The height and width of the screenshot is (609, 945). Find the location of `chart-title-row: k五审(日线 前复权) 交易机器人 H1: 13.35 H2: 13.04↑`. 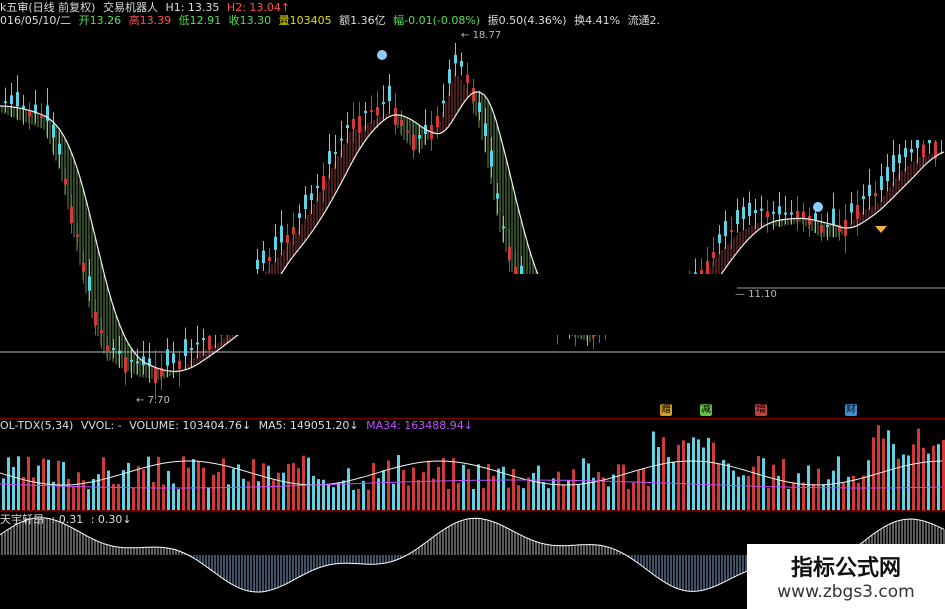

chart-title-row: k五审(日线 前复权) 交易机器人 H1: 13.35 H2: 13.04↑ is located at coordinates (147, 7).